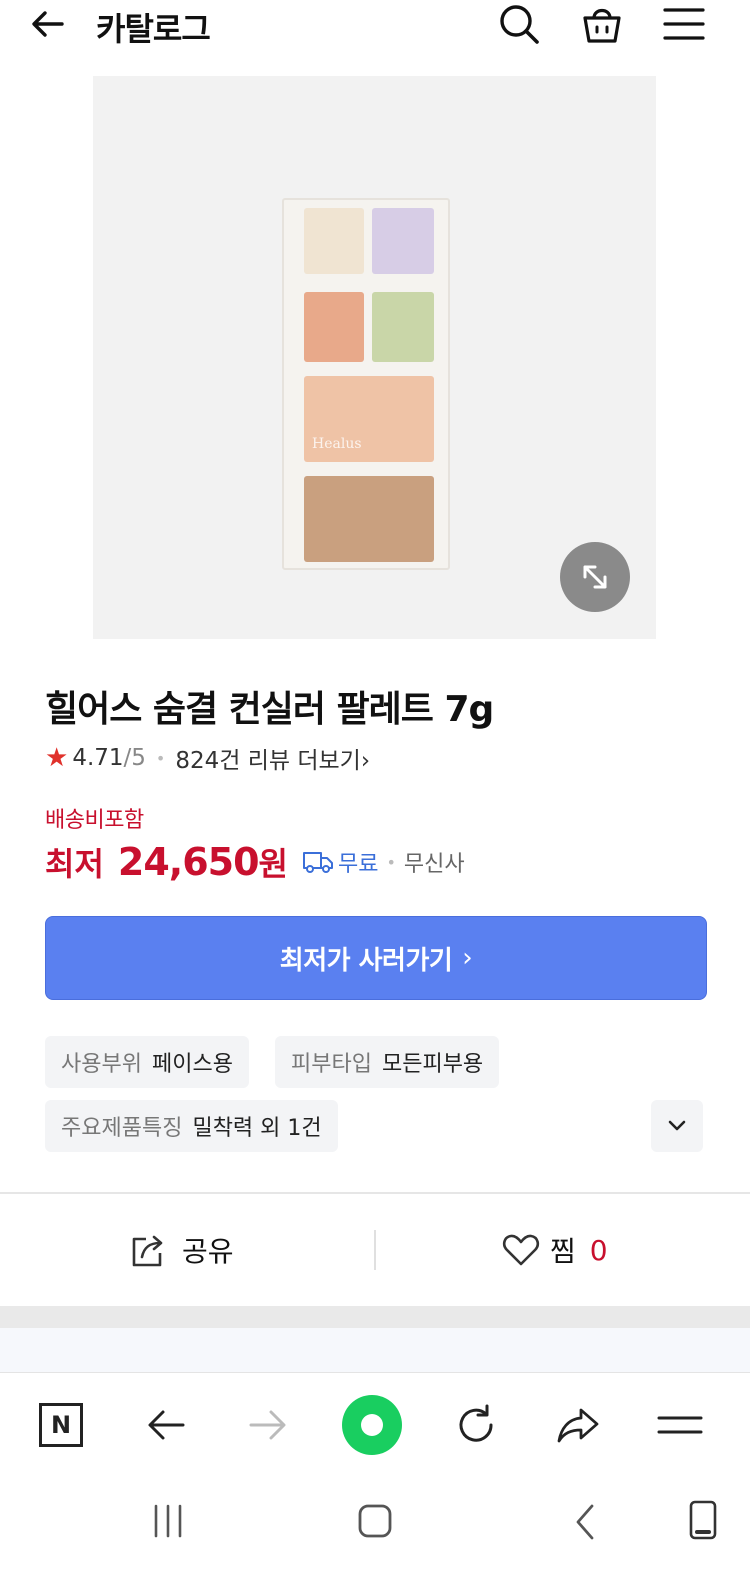 The height and width of the screenshot is (1584, 750). I want to click on price-unit: 원, so click(273, 864).